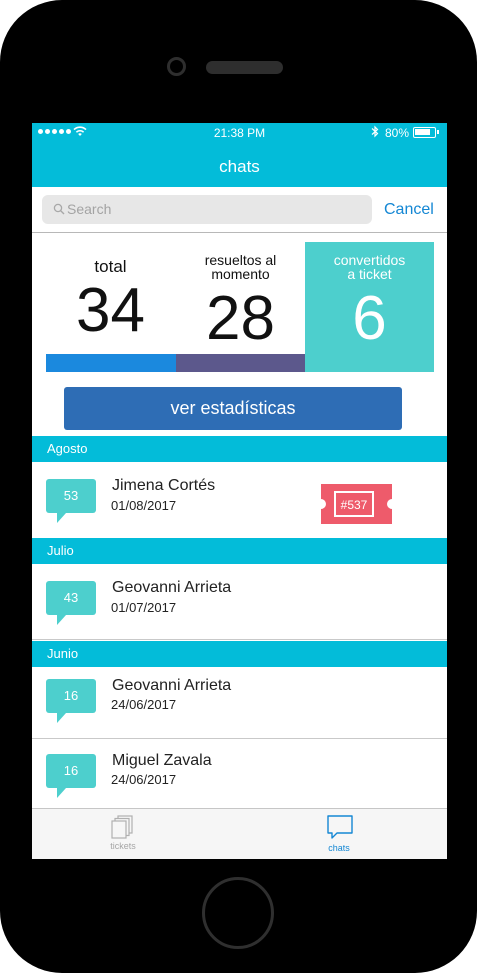 Image resolution: width=477 pixels, height=973 pixels. Describe the element at coordinates (240, 274) in the screenshot. I see `stat-resolved-label-line2: momento` at that location.